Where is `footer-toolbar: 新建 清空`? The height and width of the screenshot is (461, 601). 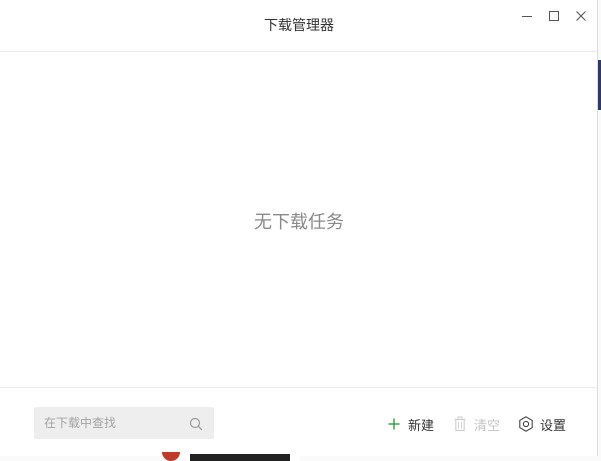
footer-toolbar: 新建 清空 is located at coordinates (298, 421).